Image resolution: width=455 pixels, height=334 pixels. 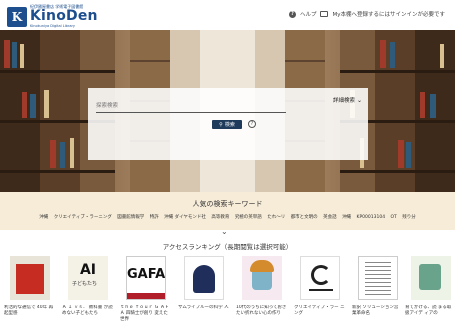 I want to click on keyword-link: 図書館情報学, so click(x=130, y=217).